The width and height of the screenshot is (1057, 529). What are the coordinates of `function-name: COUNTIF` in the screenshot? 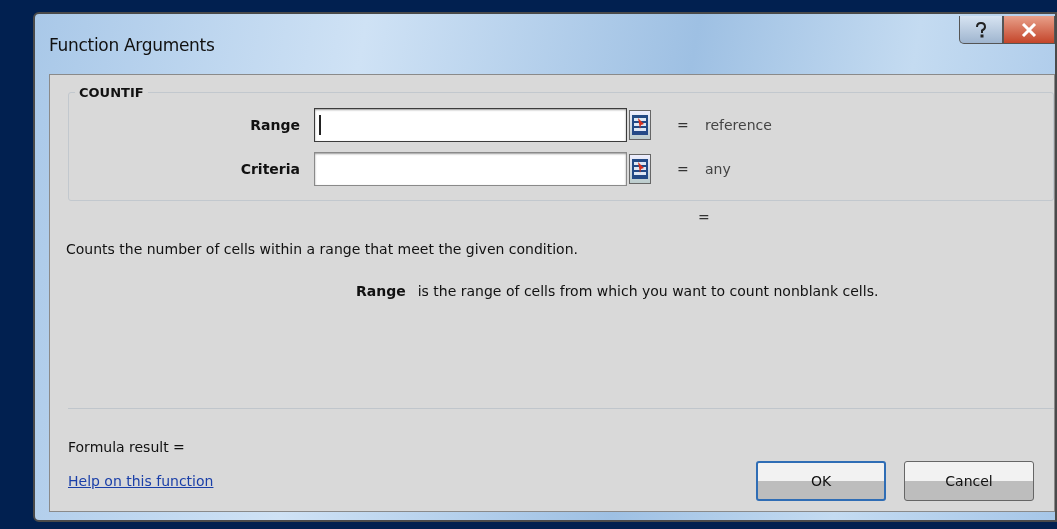 It's located at (111, 92).